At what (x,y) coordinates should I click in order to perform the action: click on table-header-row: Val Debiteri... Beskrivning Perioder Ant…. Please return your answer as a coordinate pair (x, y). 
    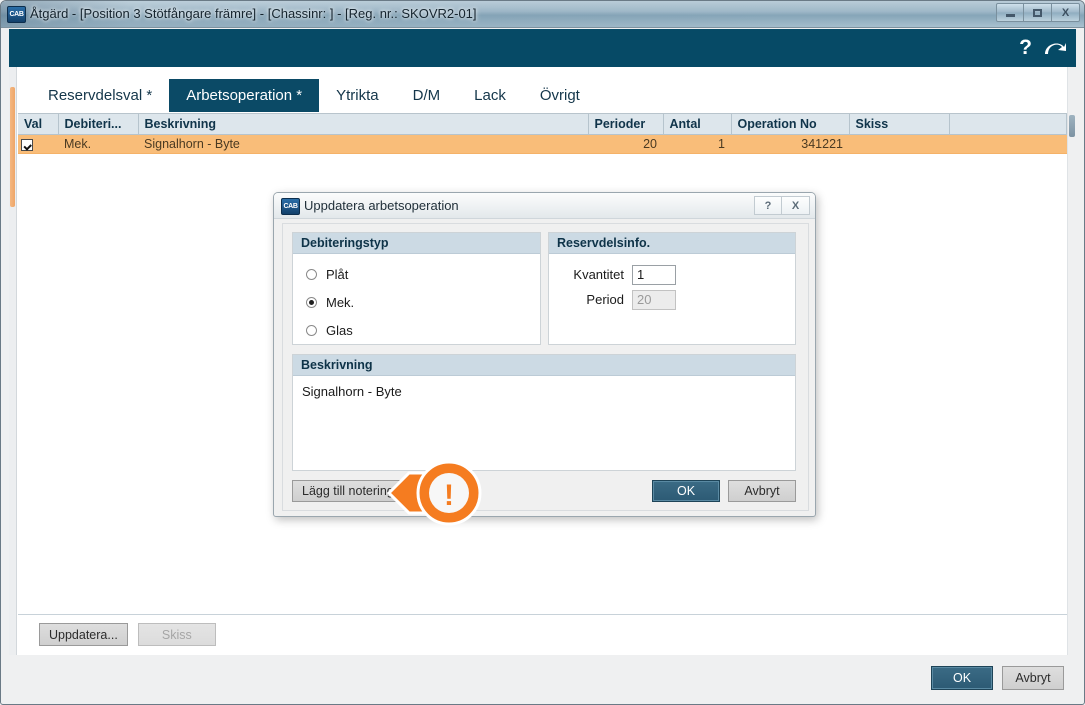
    Looking at the image, I should click on (542, 124).